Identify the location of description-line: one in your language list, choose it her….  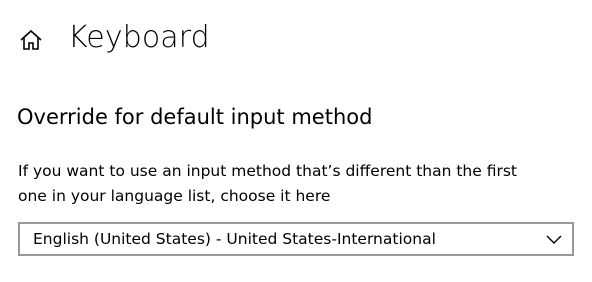
(174, 196).